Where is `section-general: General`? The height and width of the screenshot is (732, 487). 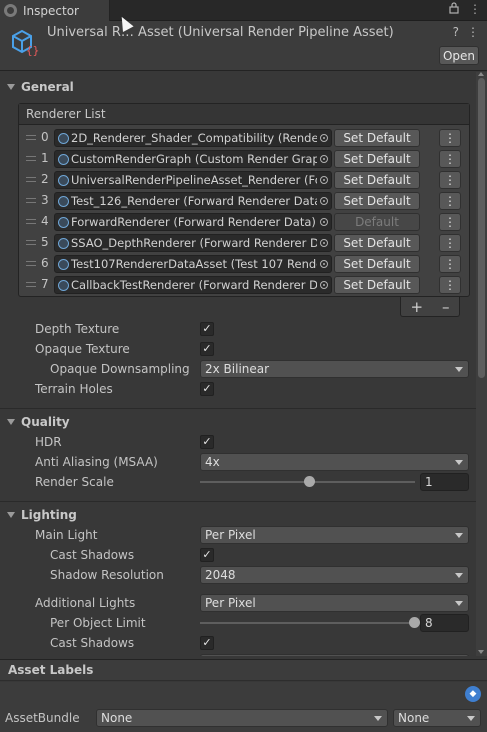
section-general: General is located at coordinates (238, 87).